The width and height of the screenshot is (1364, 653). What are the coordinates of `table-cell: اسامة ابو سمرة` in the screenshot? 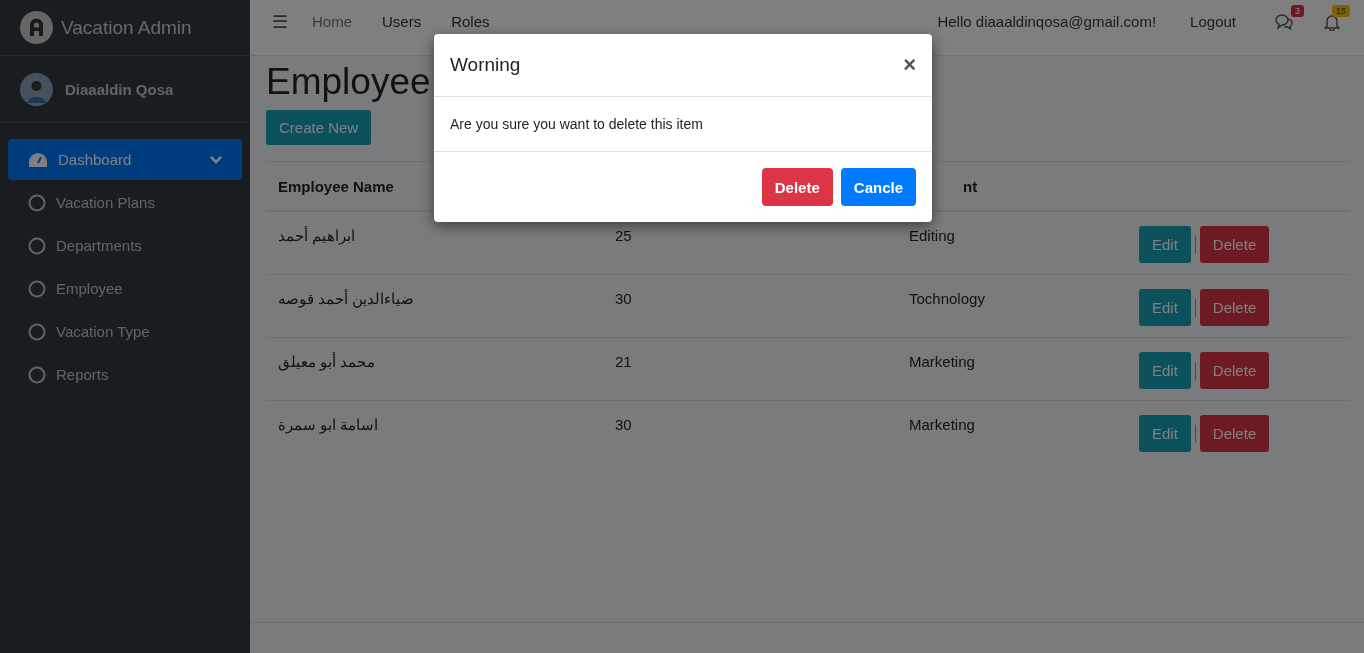 It's located at (328, 424).